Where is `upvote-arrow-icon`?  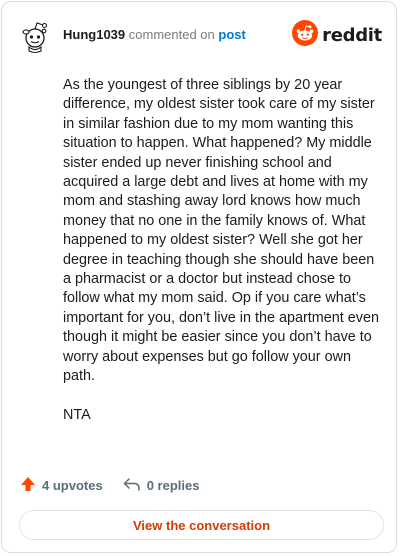 upvote-arrow-icon is located at coordinates (28, 485).